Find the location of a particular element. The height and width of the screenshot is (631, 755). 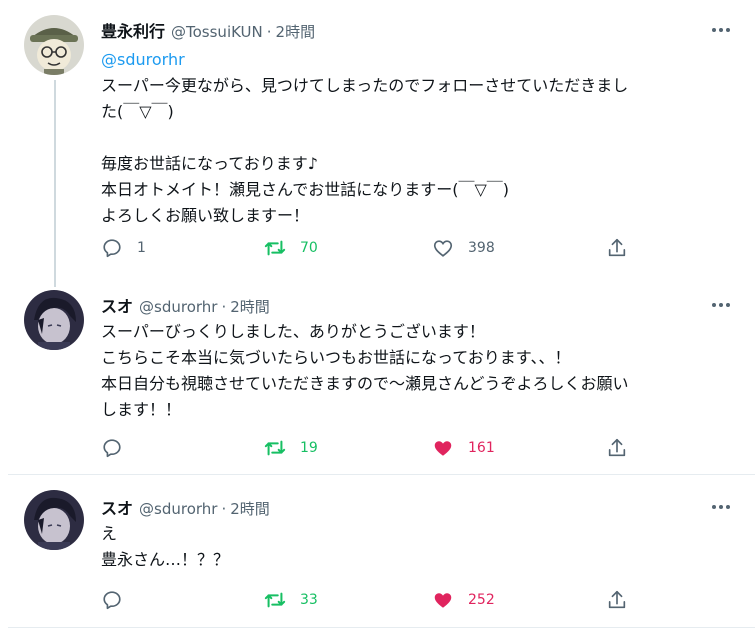

retweet-count: 33 is located at coordinates (309, 600).